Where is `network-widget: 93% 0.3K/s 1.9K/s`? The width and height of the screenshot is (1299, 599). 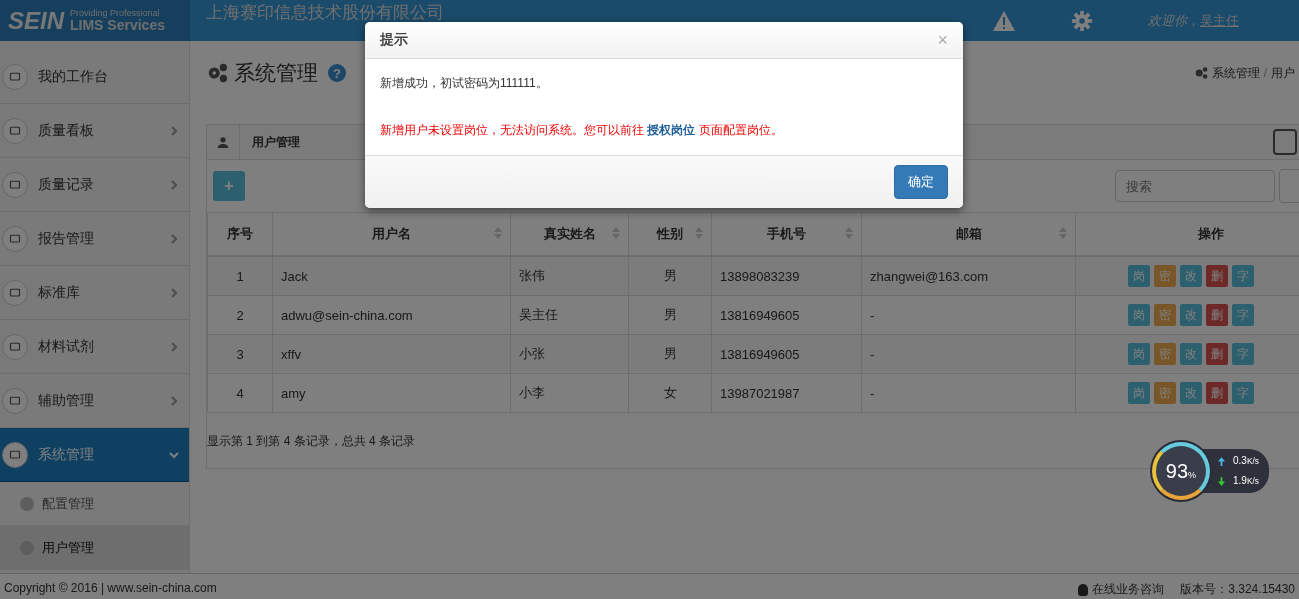
network-widget: 93% 0.3K/s 1.9K/s is located at coordinates (1210, 471).